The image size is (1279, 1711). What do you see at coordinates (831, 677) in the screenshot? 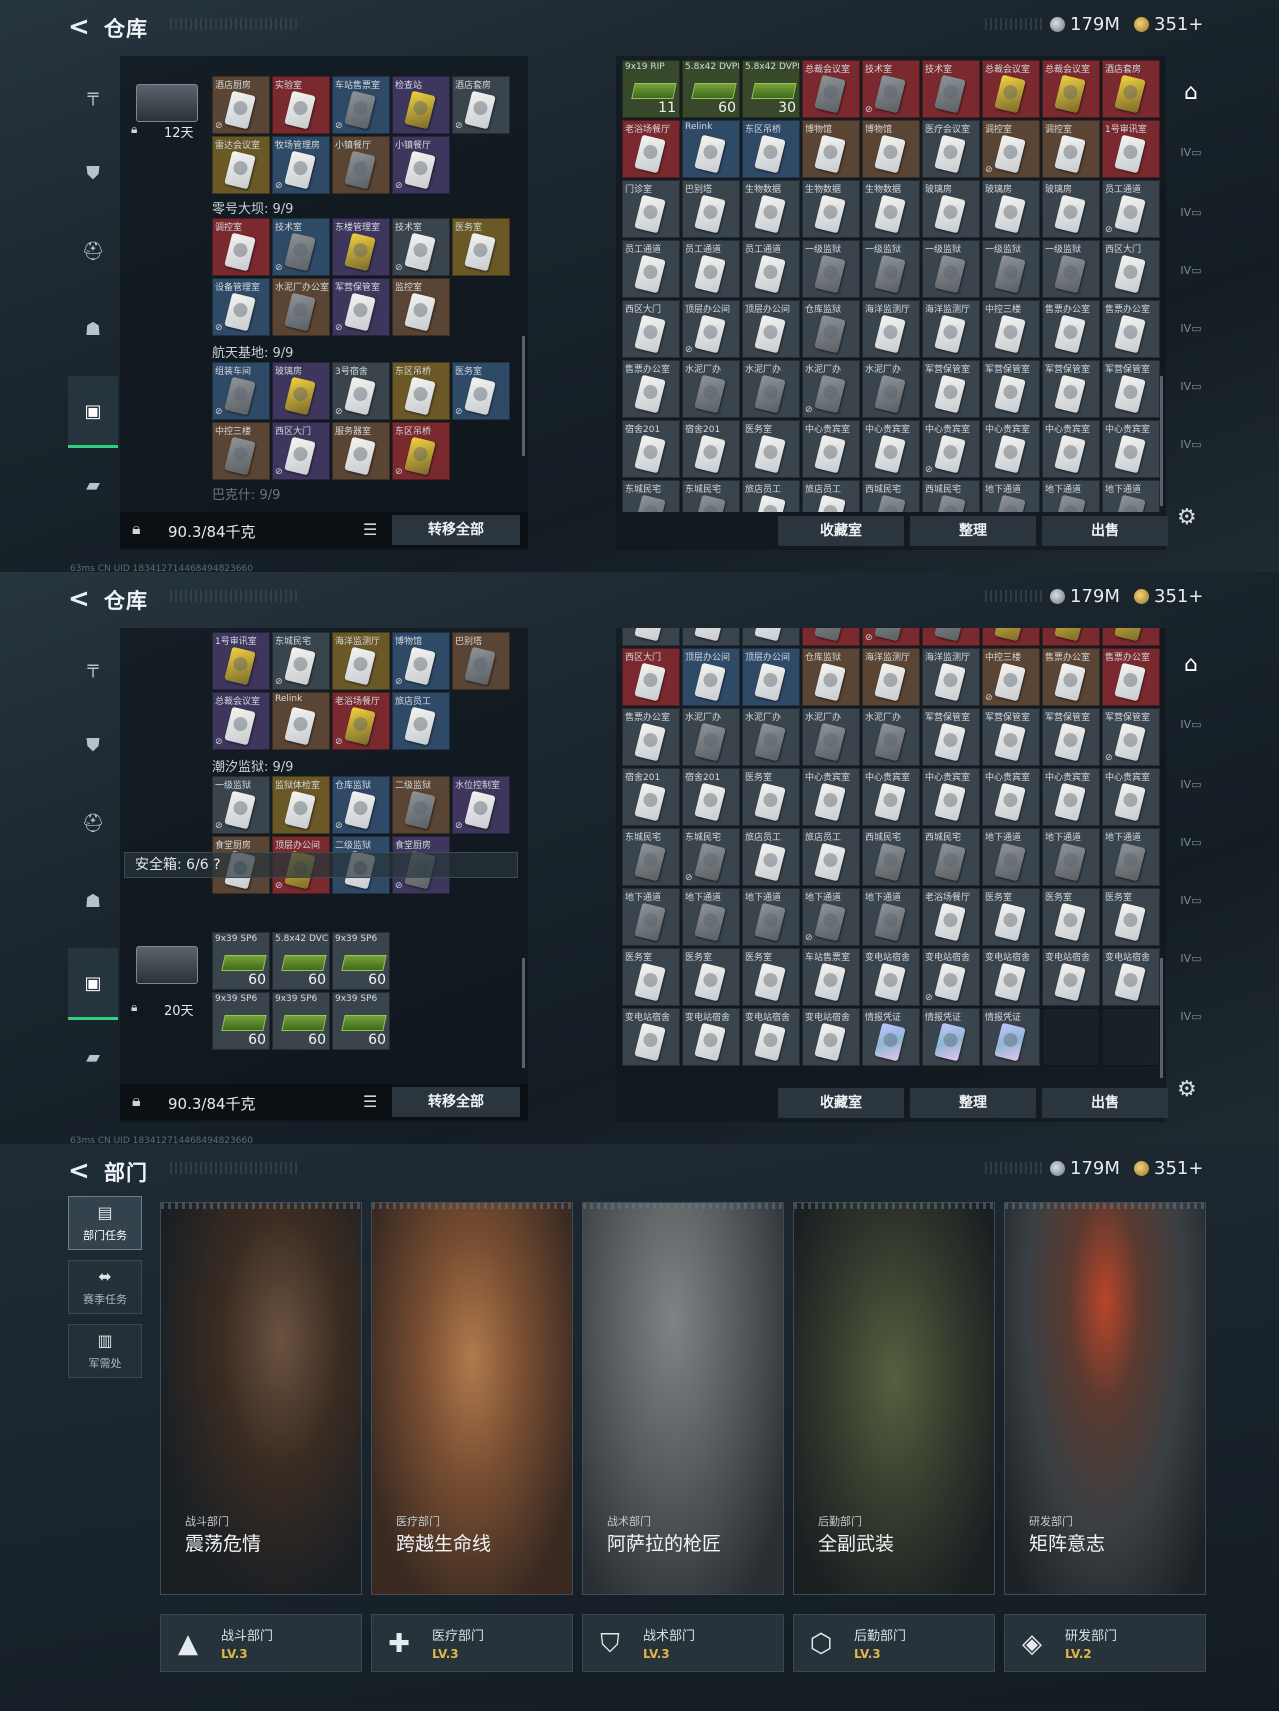
I see `keycard-slot: 仓库监狱` at bounding box center [831, 677].